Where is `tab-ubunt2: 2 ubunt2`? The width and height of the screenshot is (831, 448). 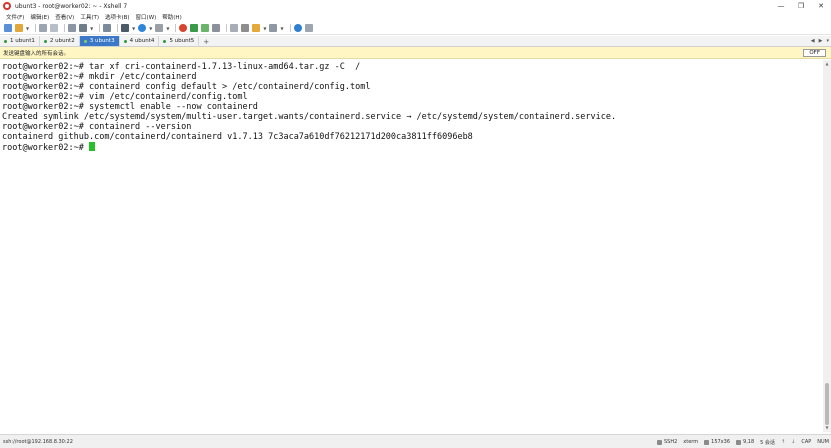
tab-ubunt2: 2 ubunt2 is located at coordinates (59, 41).